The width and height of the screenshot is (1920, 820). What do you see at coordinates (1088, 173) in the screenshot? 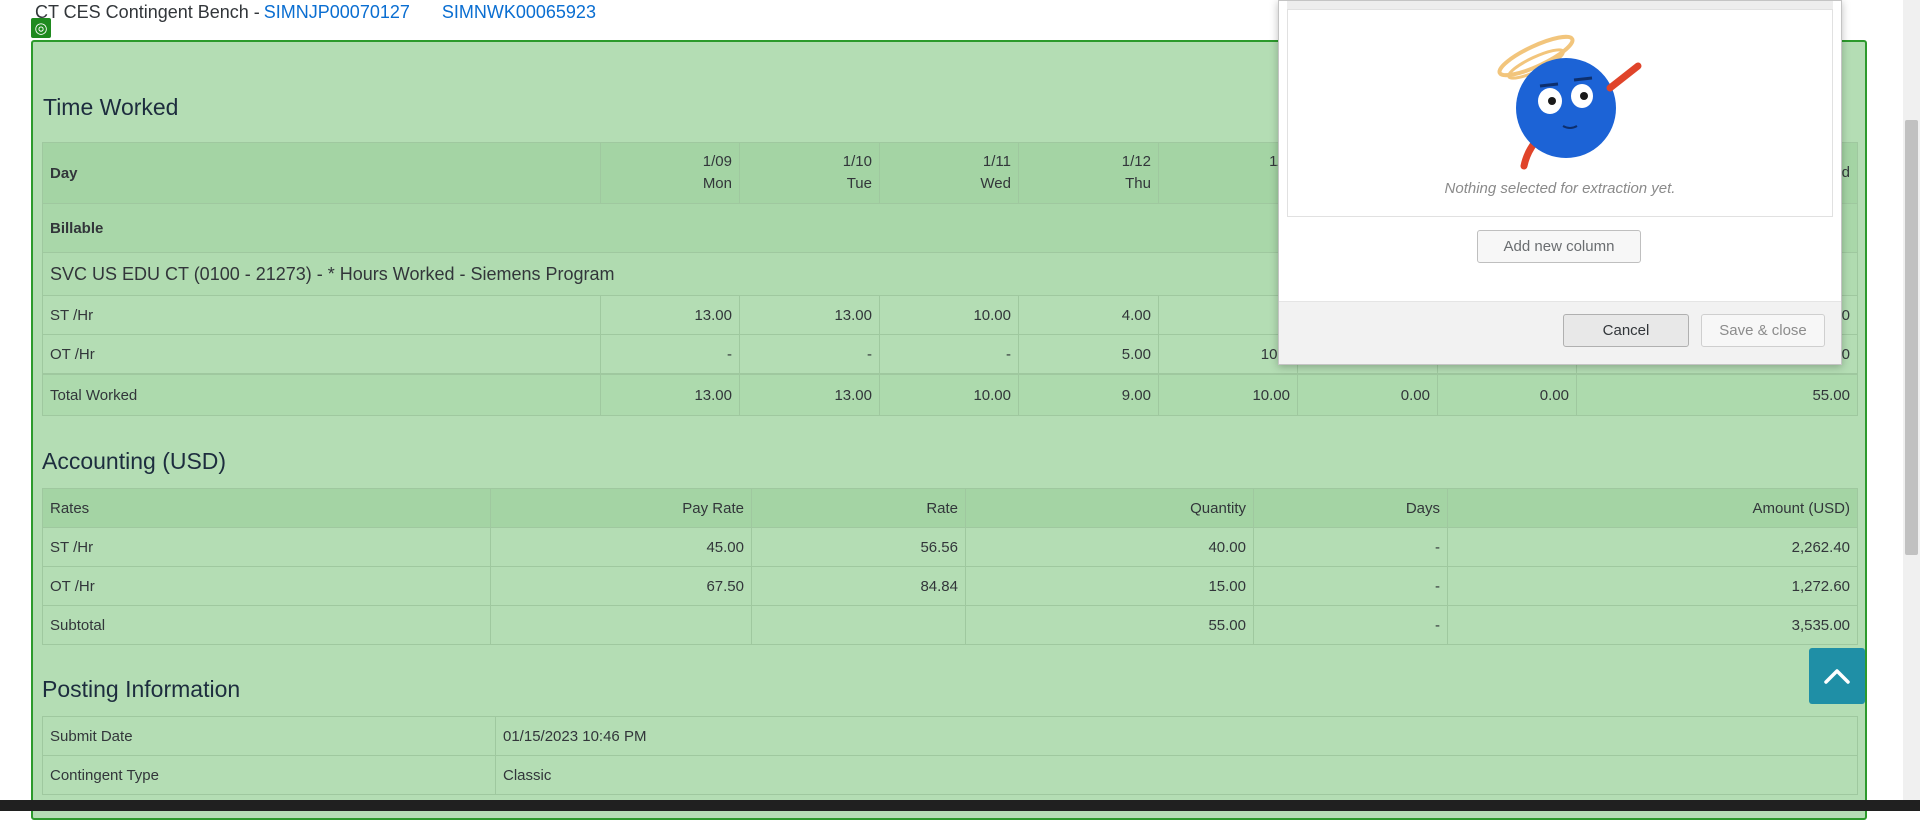
I see `day-col-3: 1/12 Thu` at bounding box center [1088, 173].